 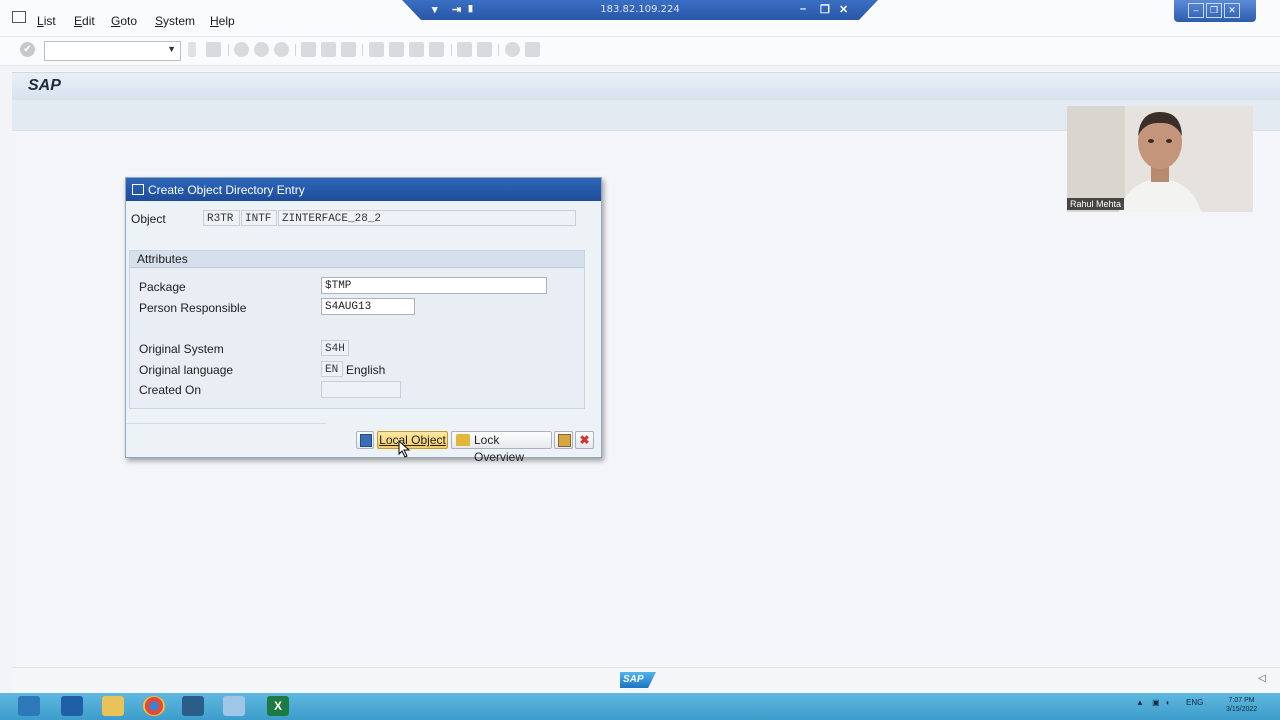 What do you see at coordinates (138, 189) in the screenshot?
I see `dialog-icon` at bounding box center [138, 189].